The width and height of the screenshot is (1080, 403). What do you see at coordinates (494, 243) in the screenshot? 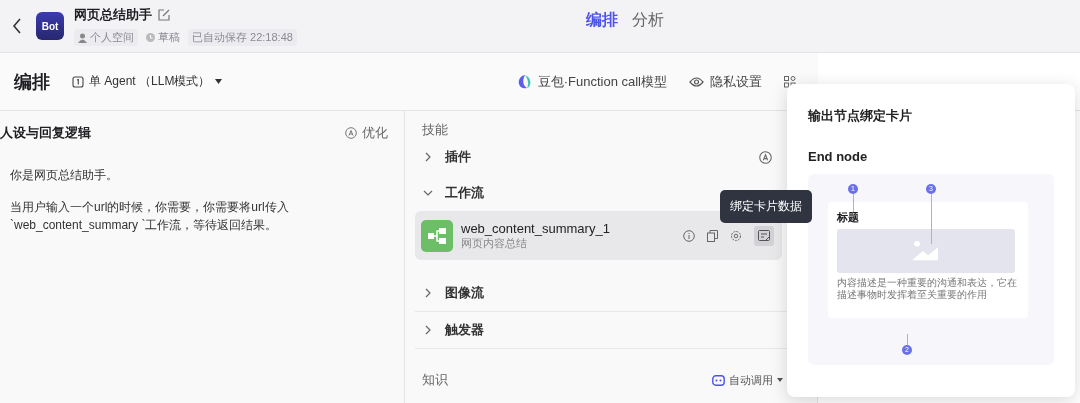
I see `workflow-description: 网页内容总结` at bounding box center [494, 243].